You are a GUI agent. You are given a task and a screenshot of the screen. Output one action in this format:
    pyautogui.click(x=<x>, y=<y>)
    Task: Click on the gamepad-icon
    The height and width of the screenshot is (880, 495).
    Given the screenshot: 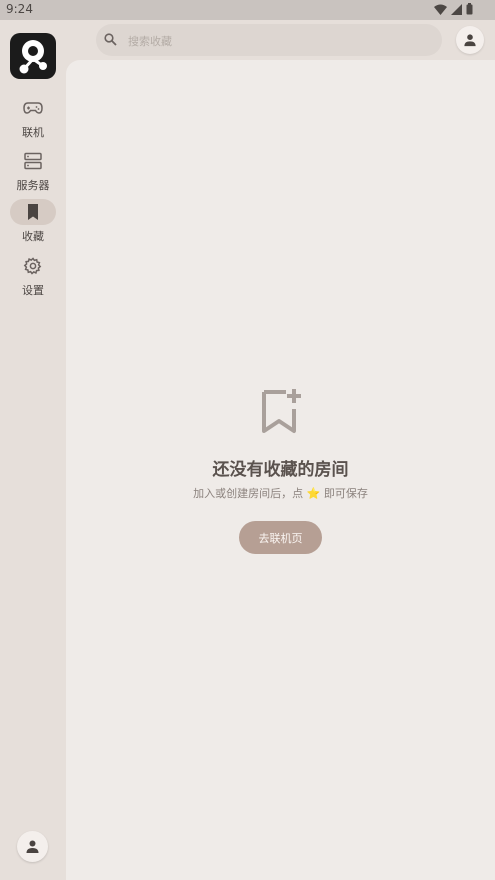 What is the action you would take?
    pyautogui.click(x=33, y=108)
    